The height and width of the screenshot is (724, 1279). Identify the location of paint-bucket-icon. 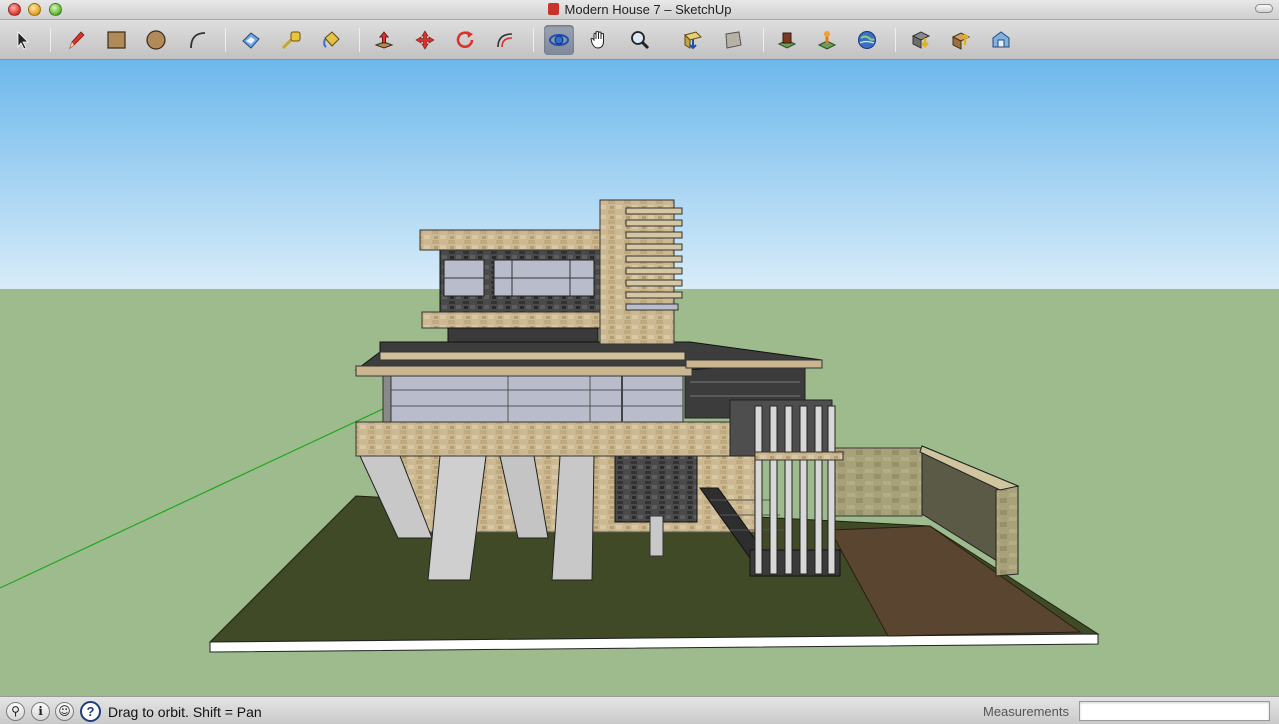
(331, 39).